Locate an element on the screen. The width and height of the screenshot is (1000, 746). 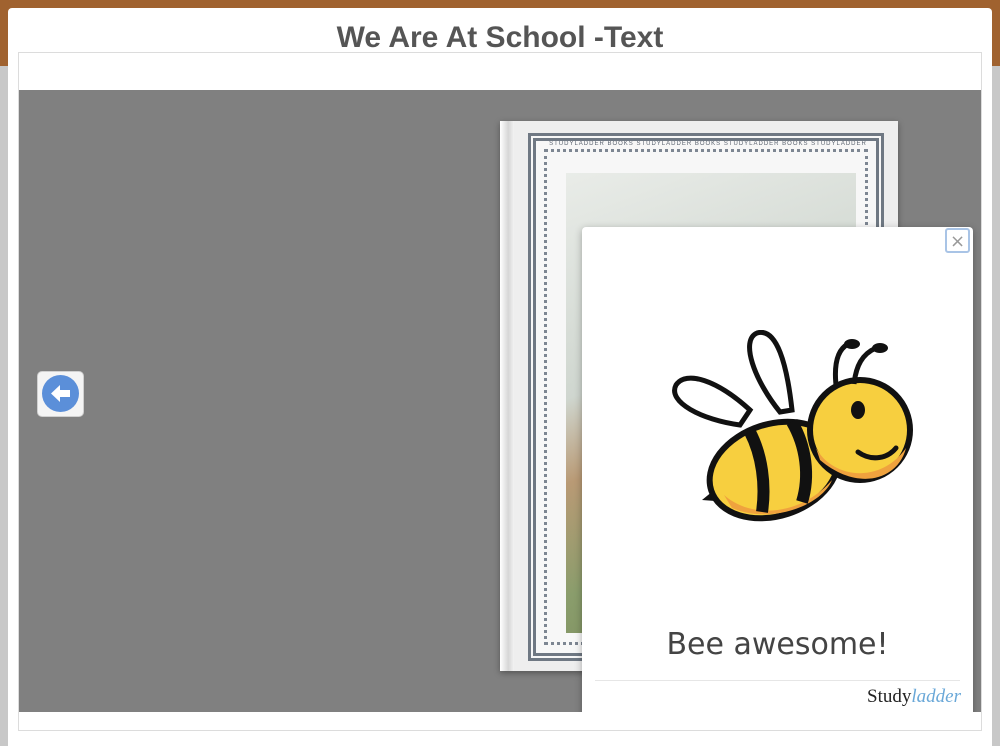
popup-message: Bee awesome! is located at coordinates (777, 644).